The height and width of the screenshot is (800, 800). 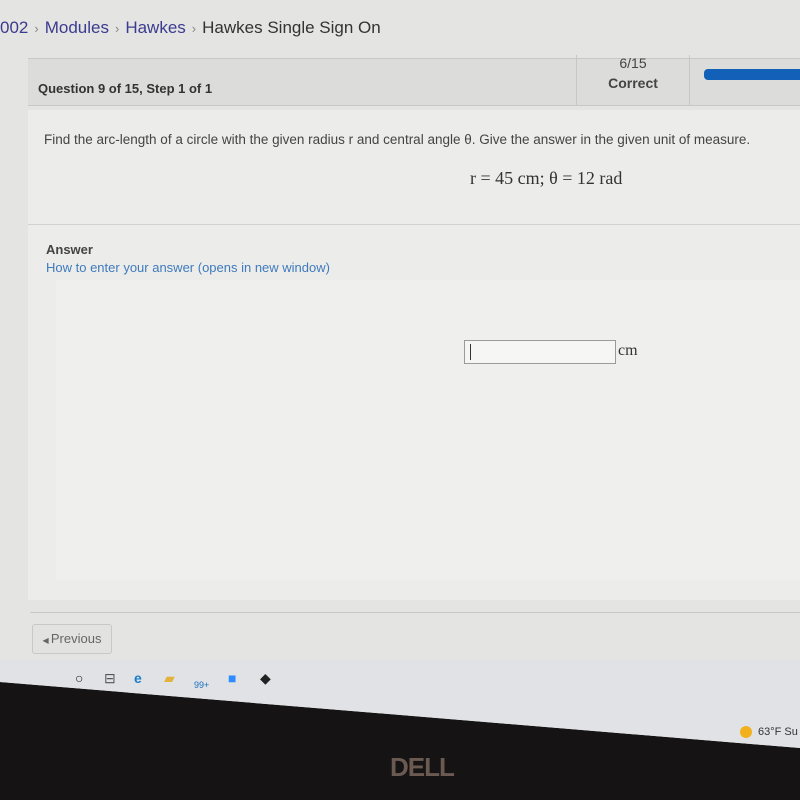 What do you see at coordinates (69, 249) in the screenshot?
I see `answer-label: Answer` at bounding box center [69, 249].